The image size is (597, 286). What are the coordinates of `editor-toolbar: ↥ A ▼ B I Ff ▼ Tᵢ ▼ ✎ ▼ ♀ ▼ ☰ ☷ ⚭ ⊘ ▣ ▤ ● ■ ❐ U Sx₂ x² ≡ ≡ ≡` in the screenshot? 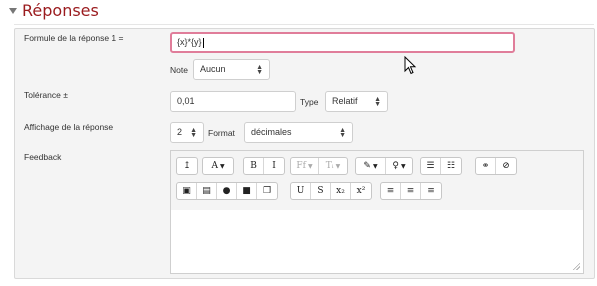 It's located at (377, 181).